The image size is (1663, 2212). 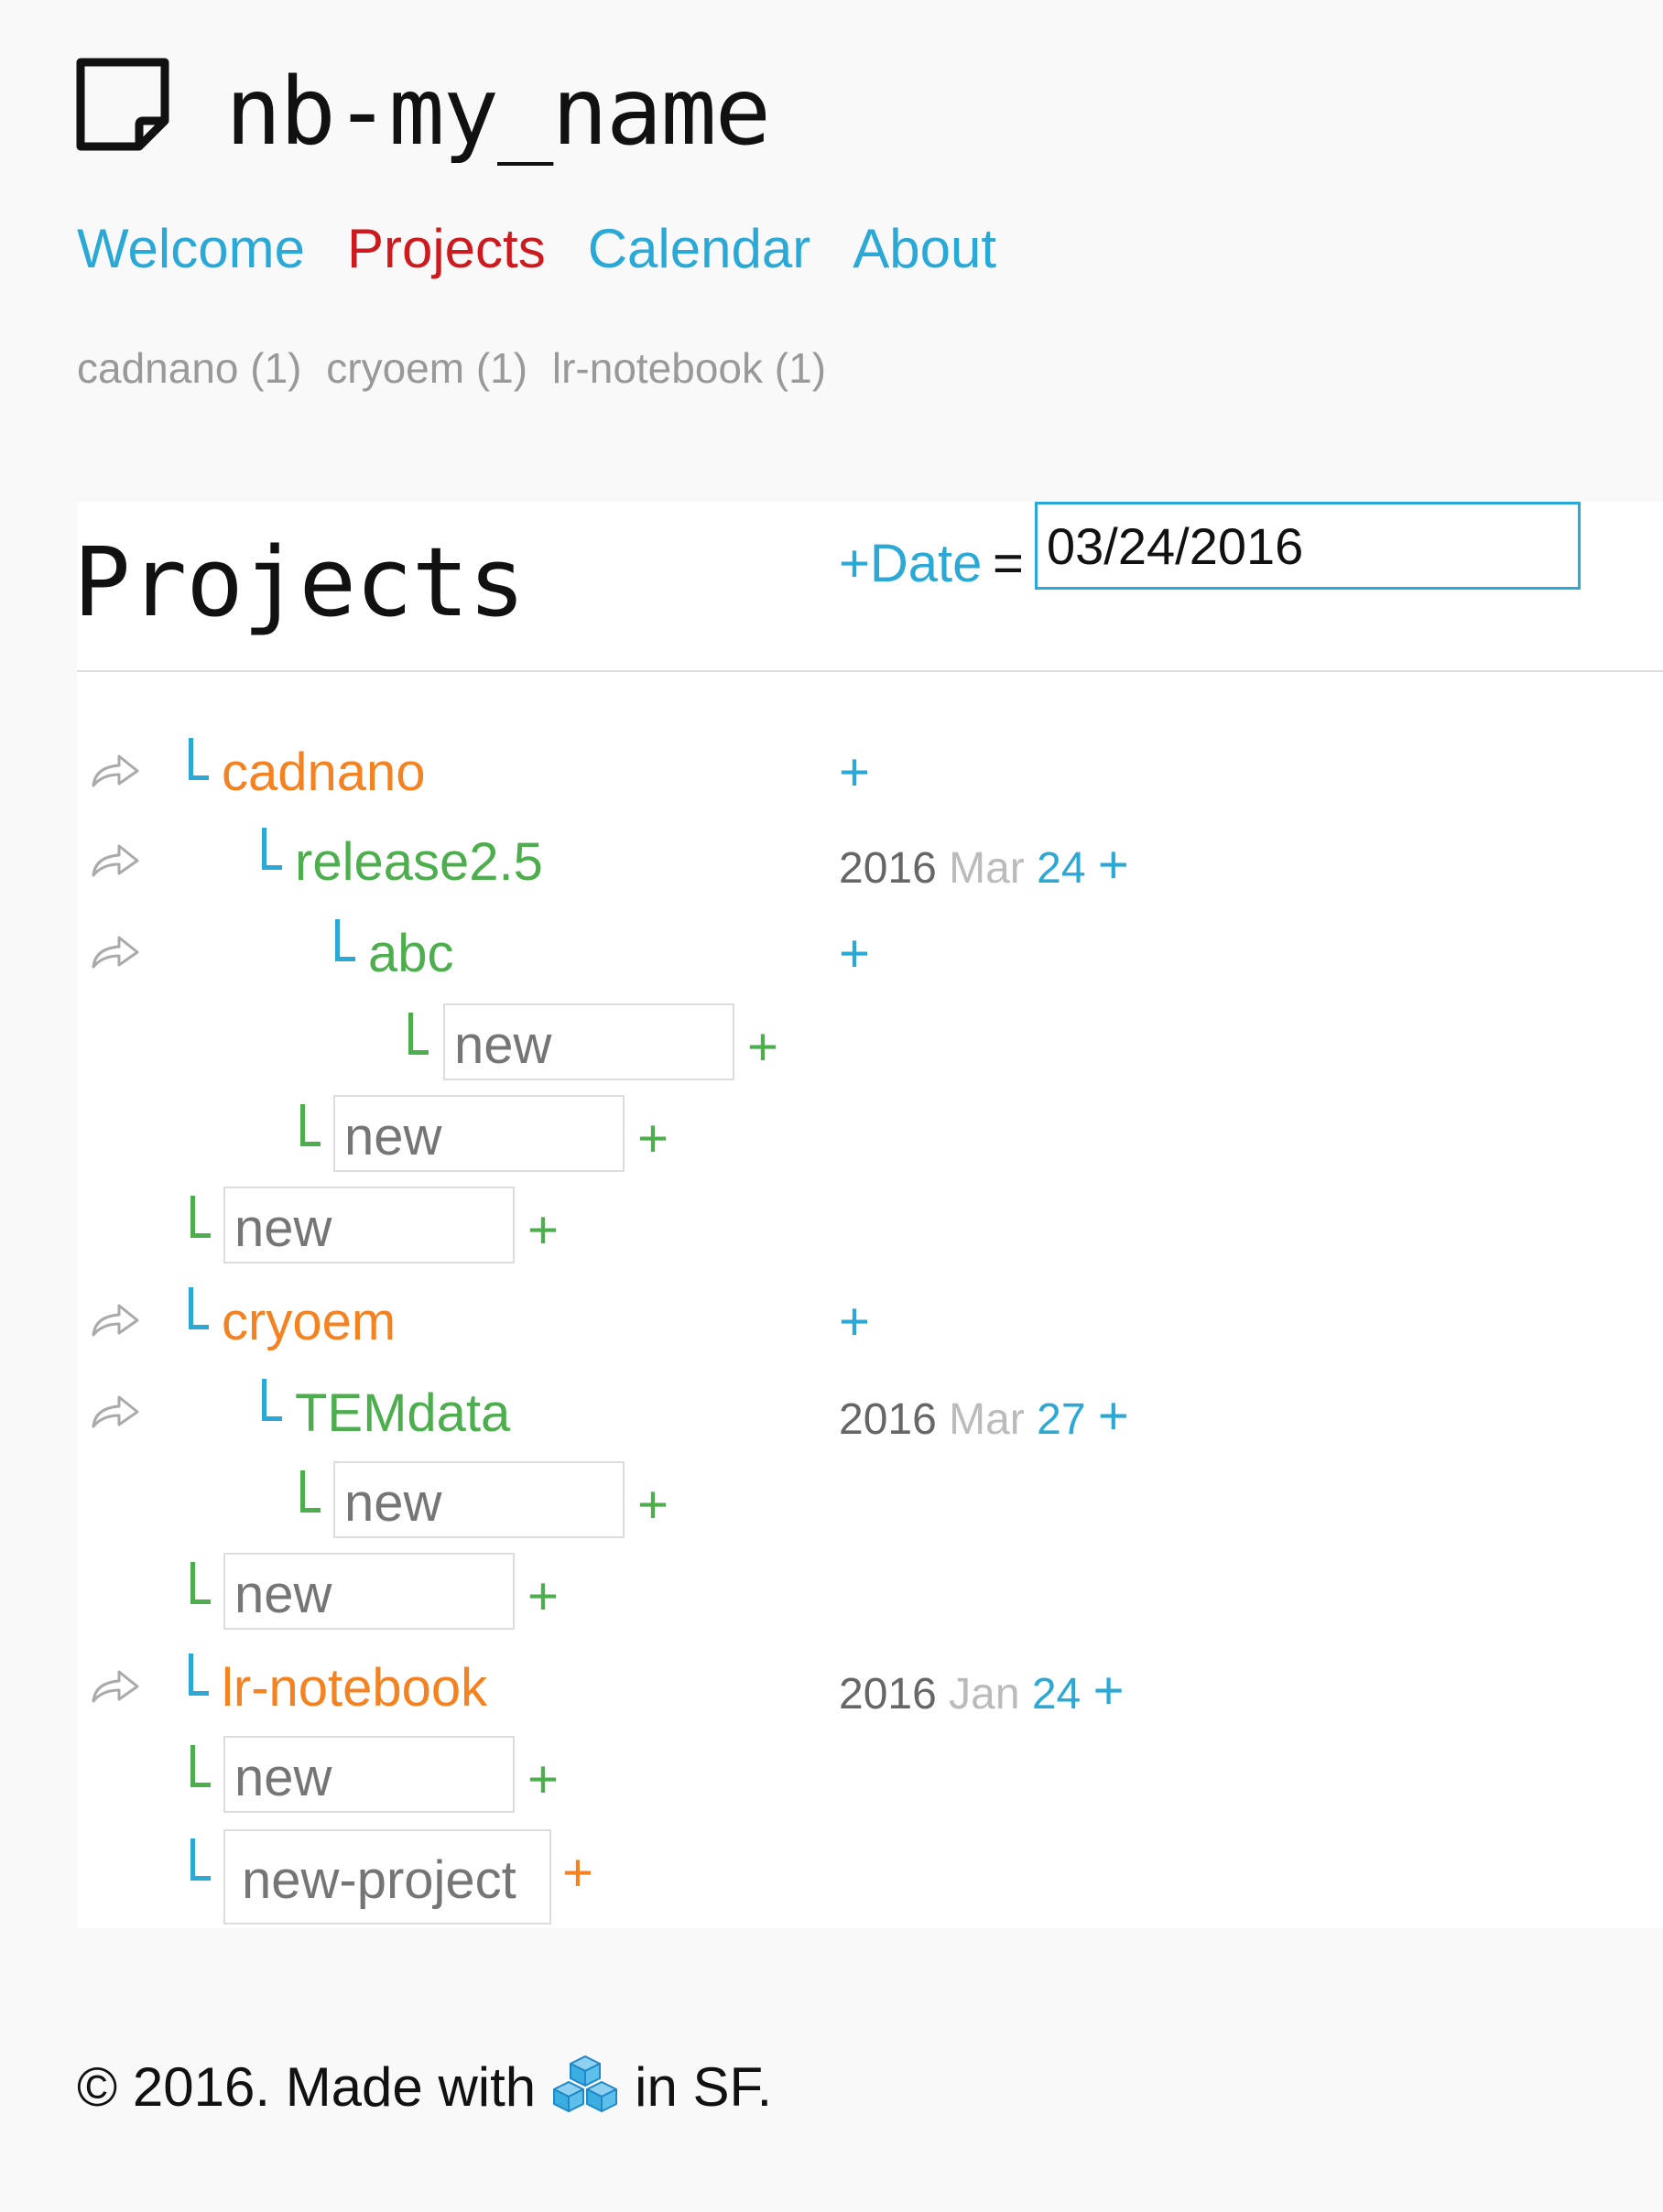 I want to click on tree-row-lr-notebook: lr-notebook 2016 Jan 24 +, so click(x=870, y=1686).